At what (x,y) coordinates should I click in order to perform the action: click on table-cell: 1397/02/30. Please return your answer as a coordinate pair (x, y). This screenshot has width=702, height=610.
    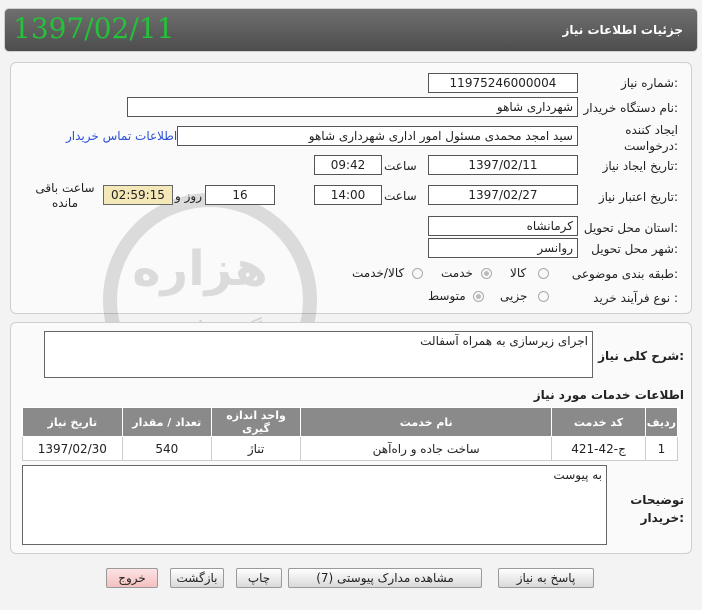
    Looking at the image, I should click on (72, 448).